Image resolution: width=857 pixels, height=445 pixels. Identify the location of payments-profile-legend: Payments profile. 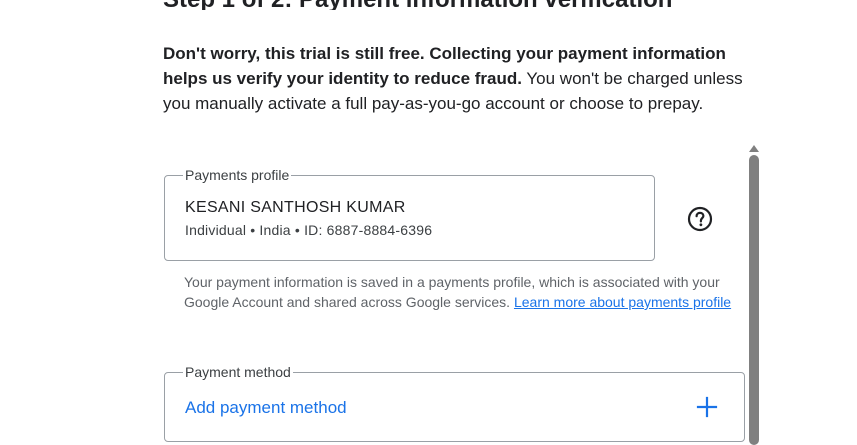
(237, 175).